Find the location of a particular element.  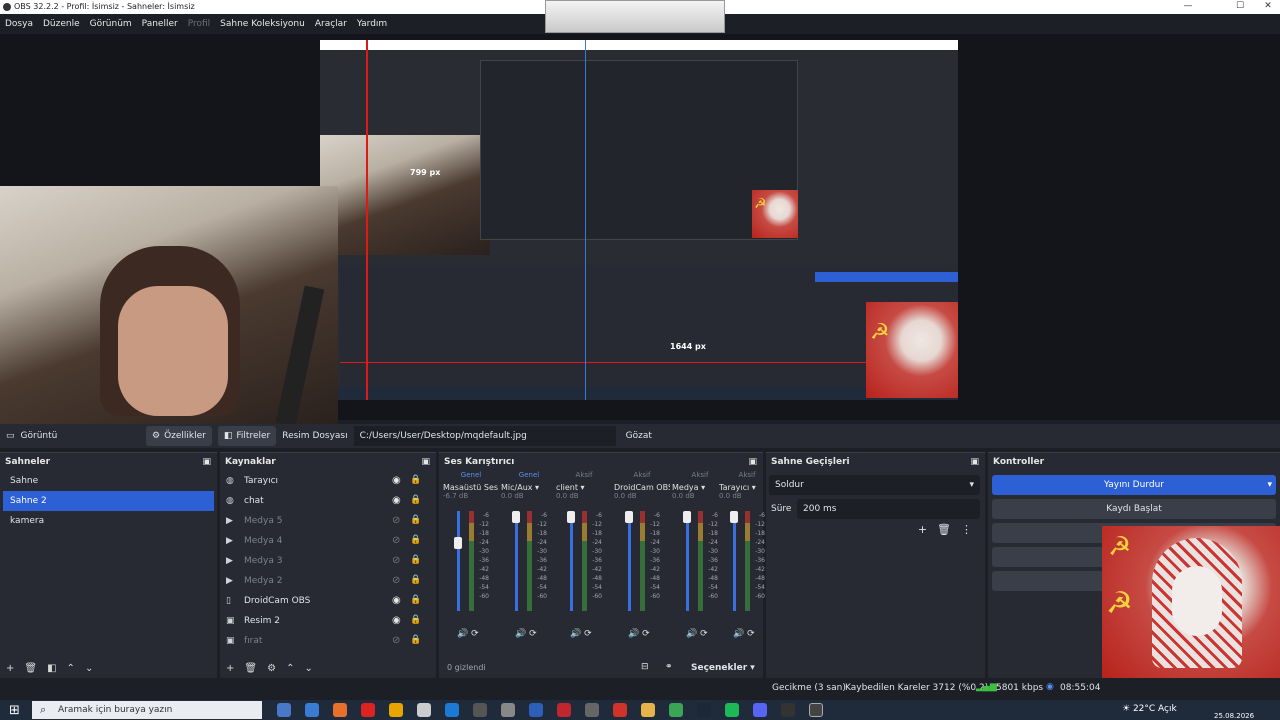

chrome-icon is located at coordinates (396, 710).